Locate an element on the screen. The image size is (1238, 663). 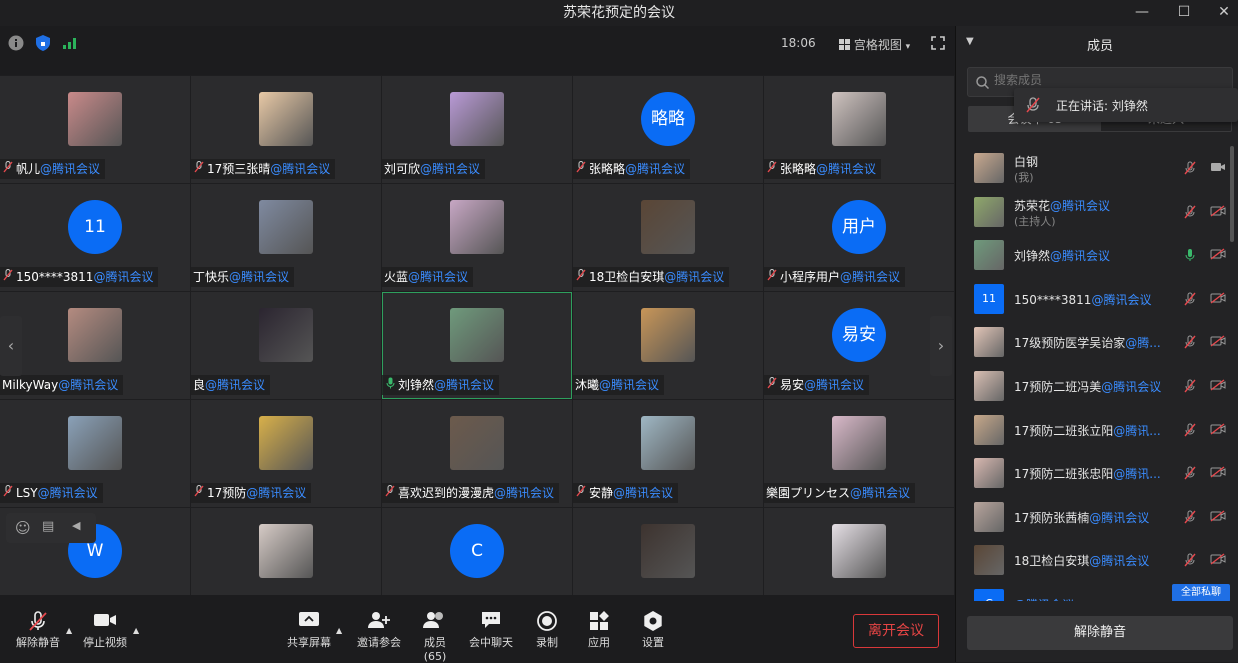
share-options-caret: ▲ is located at coordinates (339, 630).